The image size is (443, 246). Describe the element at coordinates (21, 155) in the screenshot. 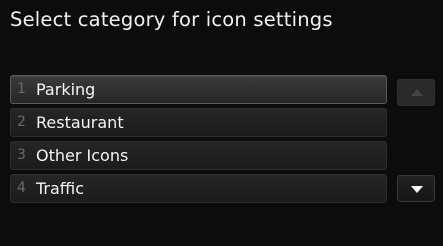

I see `item-number: 3` at that location.